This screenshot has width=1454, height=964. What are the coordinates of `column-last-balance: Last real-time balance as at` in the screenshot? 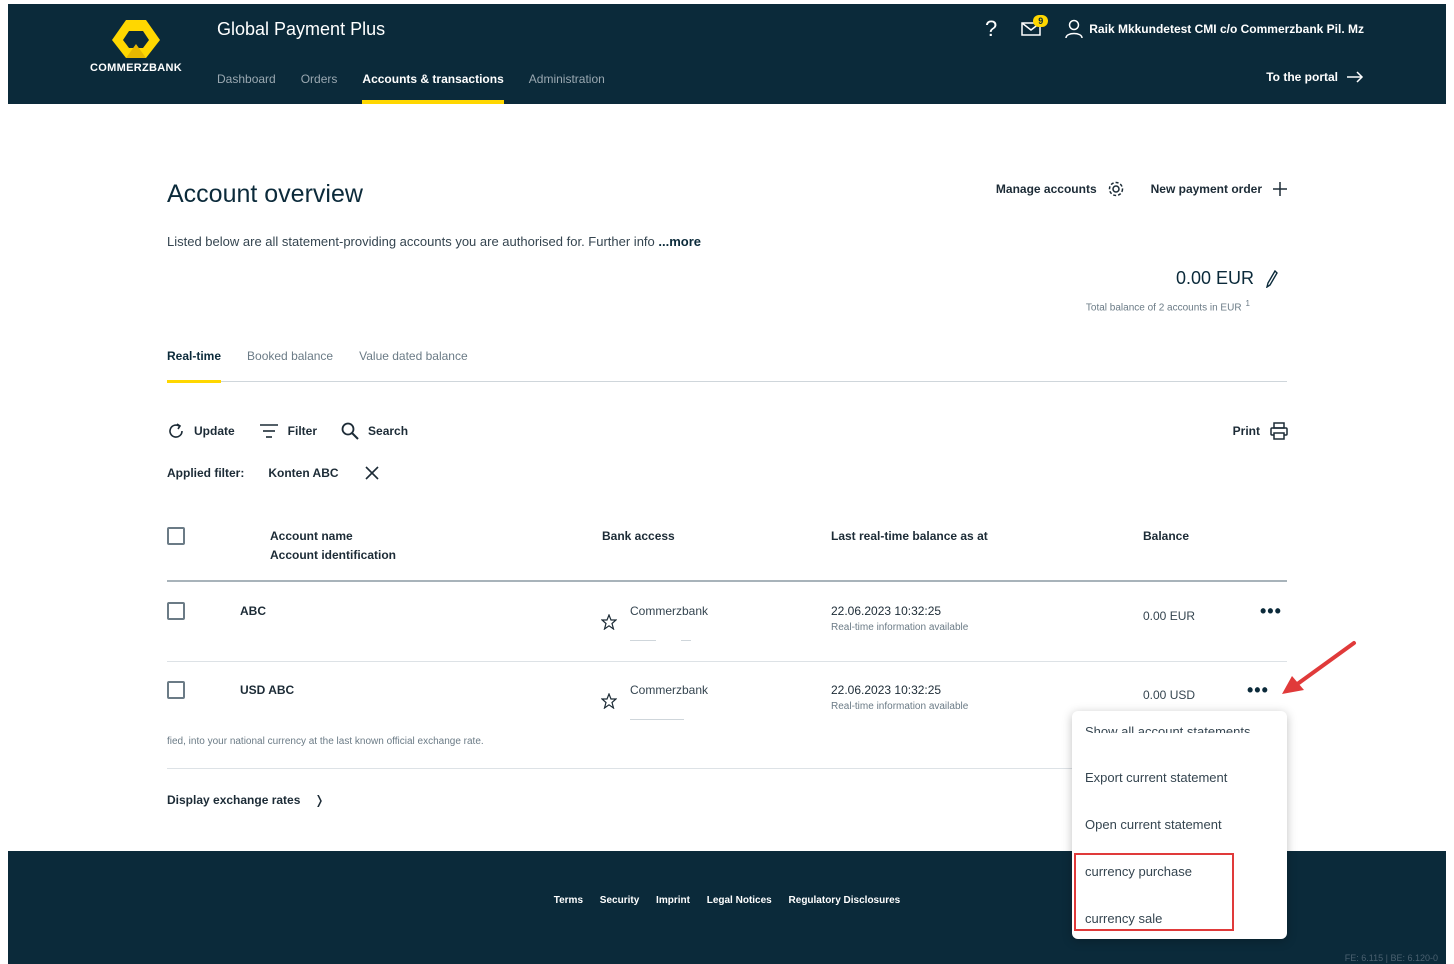 It's located at (909, 536).